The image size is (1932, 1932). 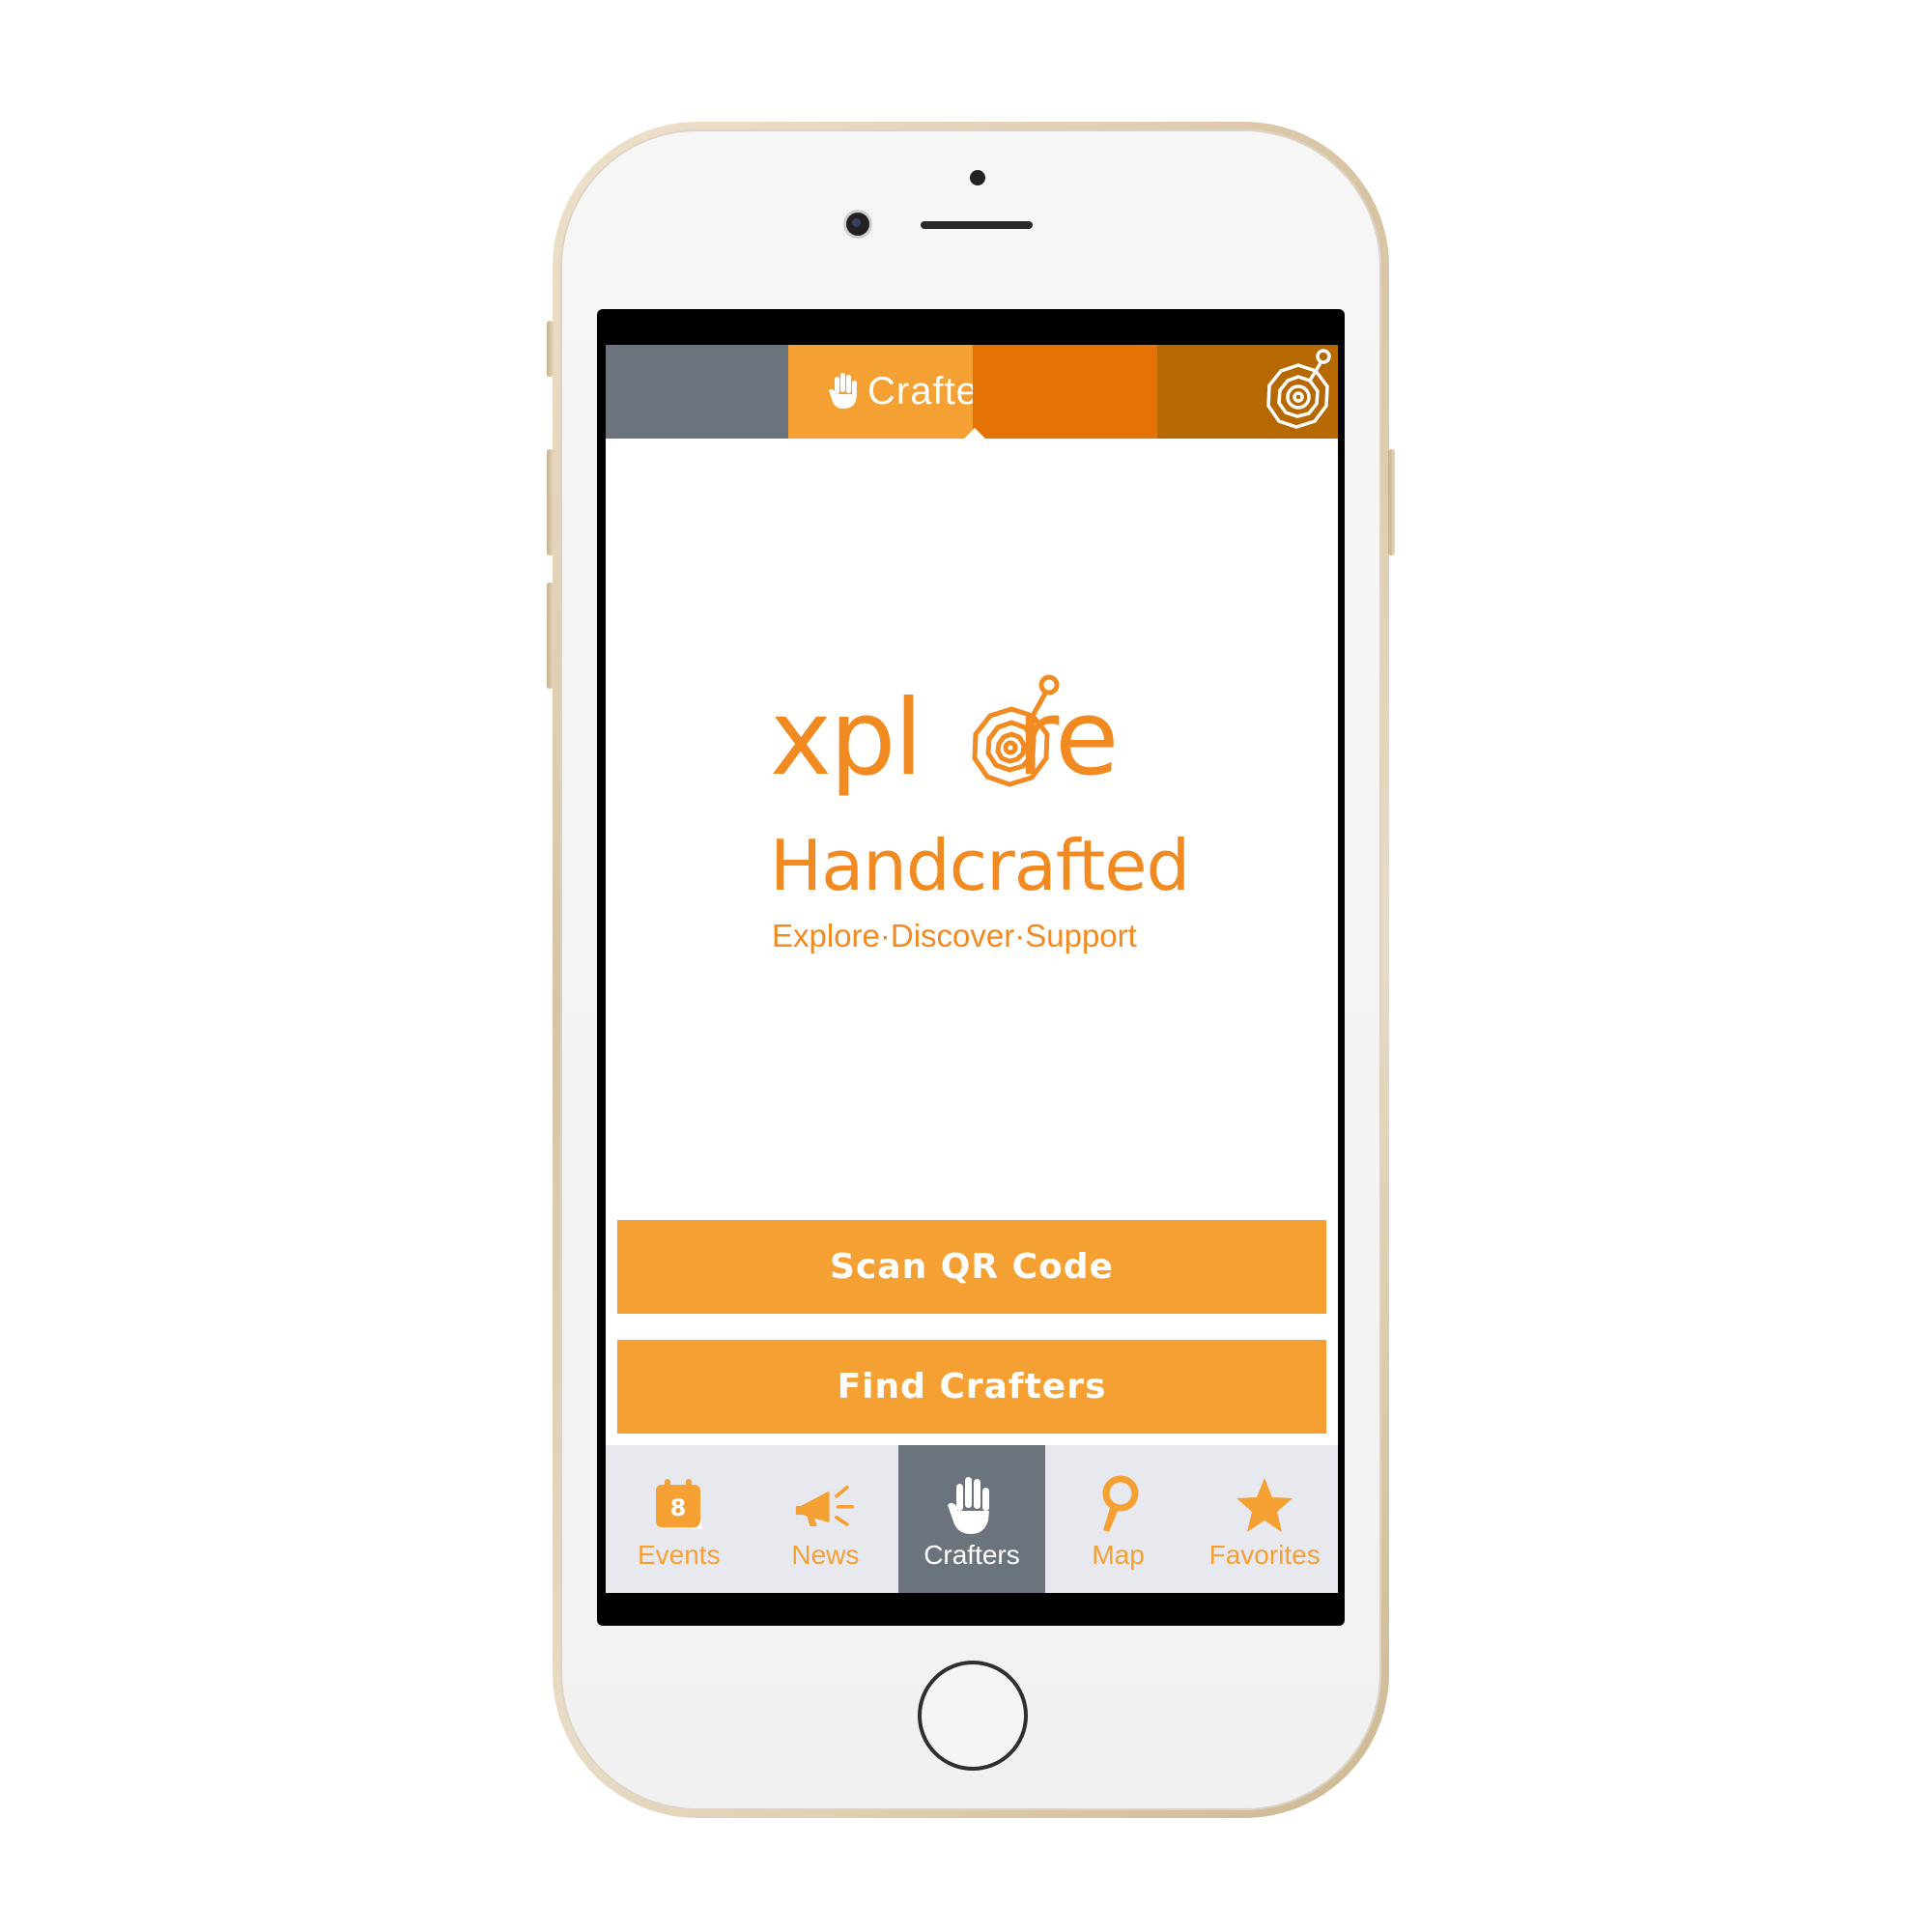 I want to click on tab-label-events: Events, so click(x=679, y=1555).